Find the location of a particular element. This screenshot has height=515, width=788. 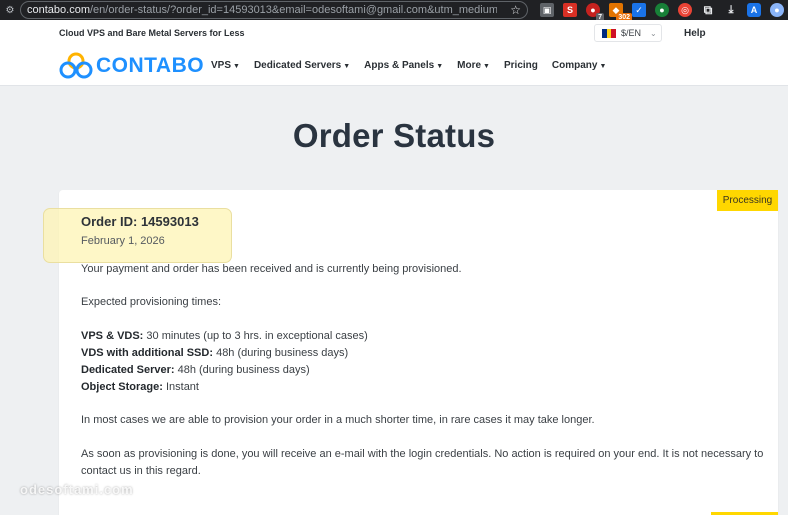

watermark: odesoftami.com is located at coordinates (77, 489).